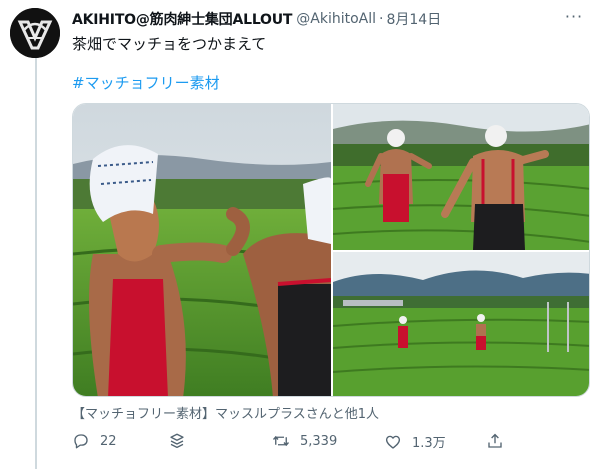 Image resolution: width=600 pixels, height=469 pixels. What do you see at coordinates (319, 441) in the screenshot?
I see `retweet-count: 5,339` at bounding box center [319, 441].